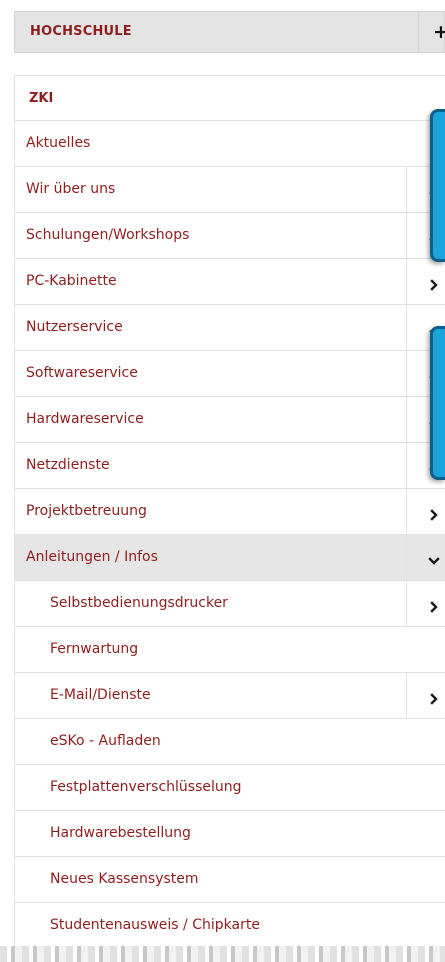 Image resolution: width=445 pixels, height=962 pixels. Describe the element at coordinates (146, 787) in the screenshot. I see `menu-item-label: Festplattenverschlüsselung` at that location.